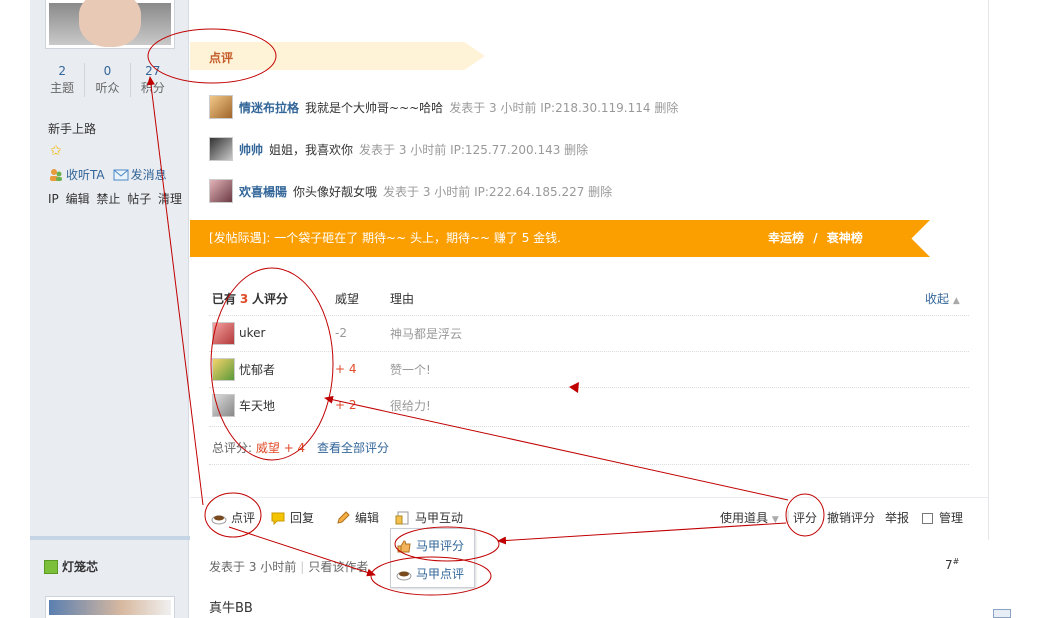 Image resolution: width=1039 pixels, height=618 pixels. I want to click on edit-button: 编辑, so click(357, 517).